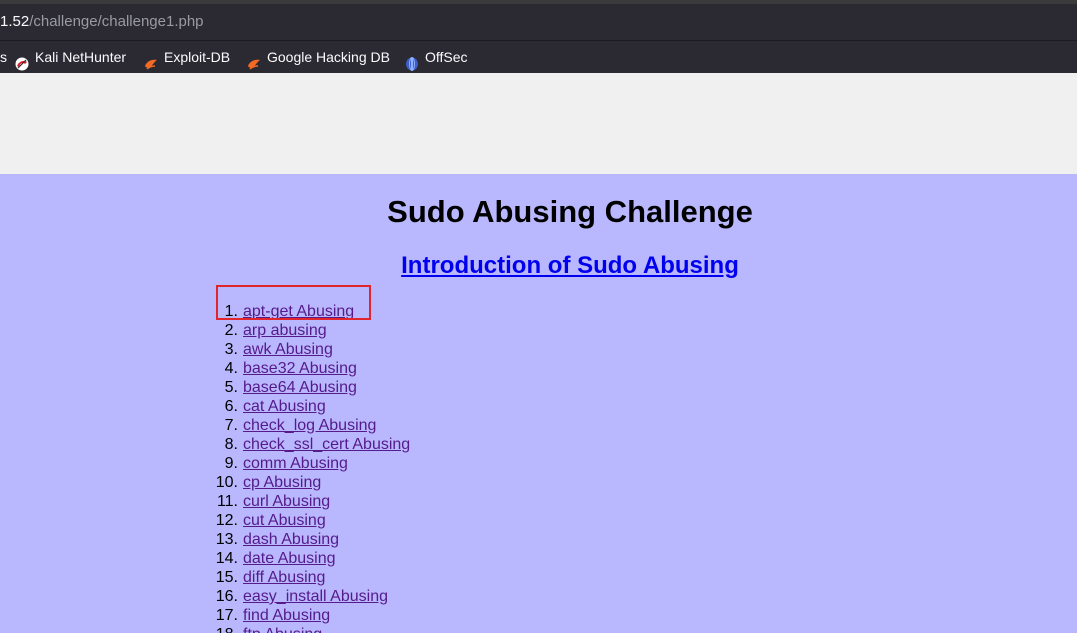  I want to click on challenge-link: date Abusing, so click(289, 558).